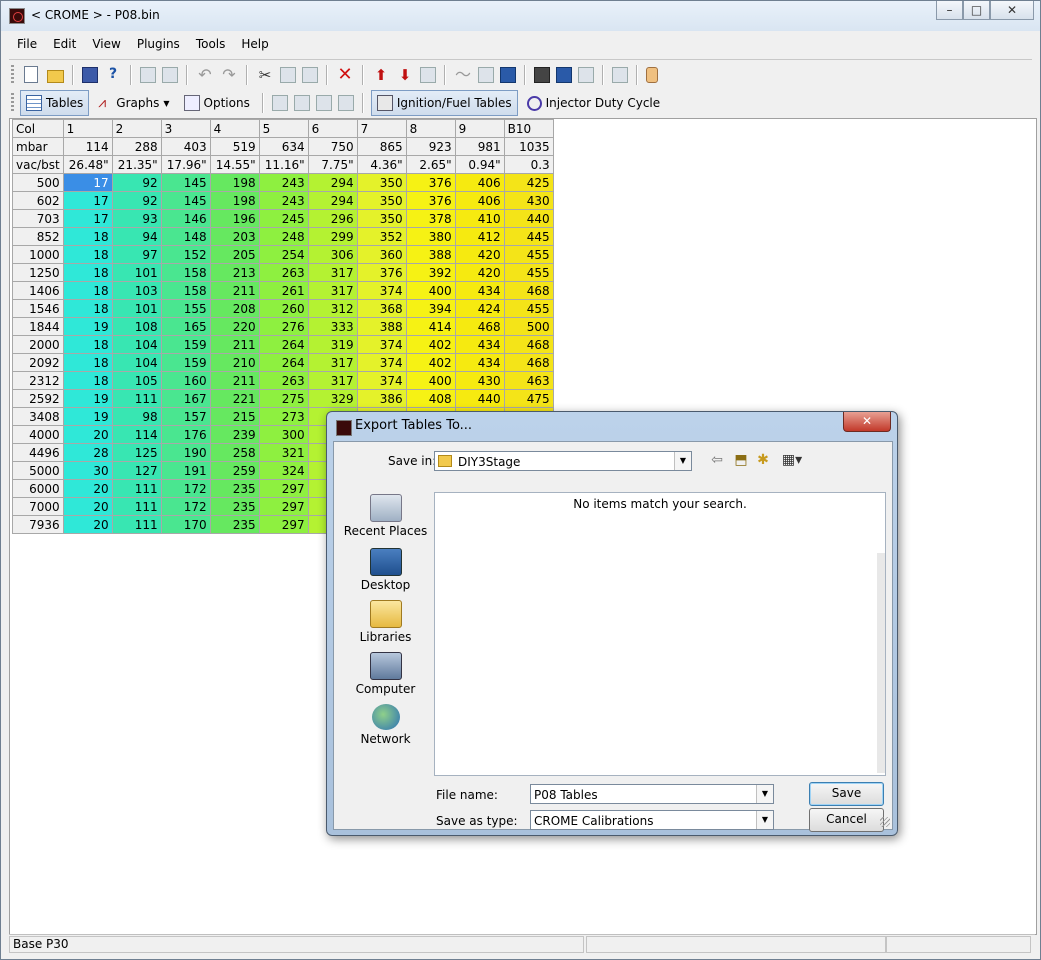 This screenshot has height=960, width=1041. Describe the element at coordinates (136, 182) in the screenshot. I see `table-cell: 92` at that location.